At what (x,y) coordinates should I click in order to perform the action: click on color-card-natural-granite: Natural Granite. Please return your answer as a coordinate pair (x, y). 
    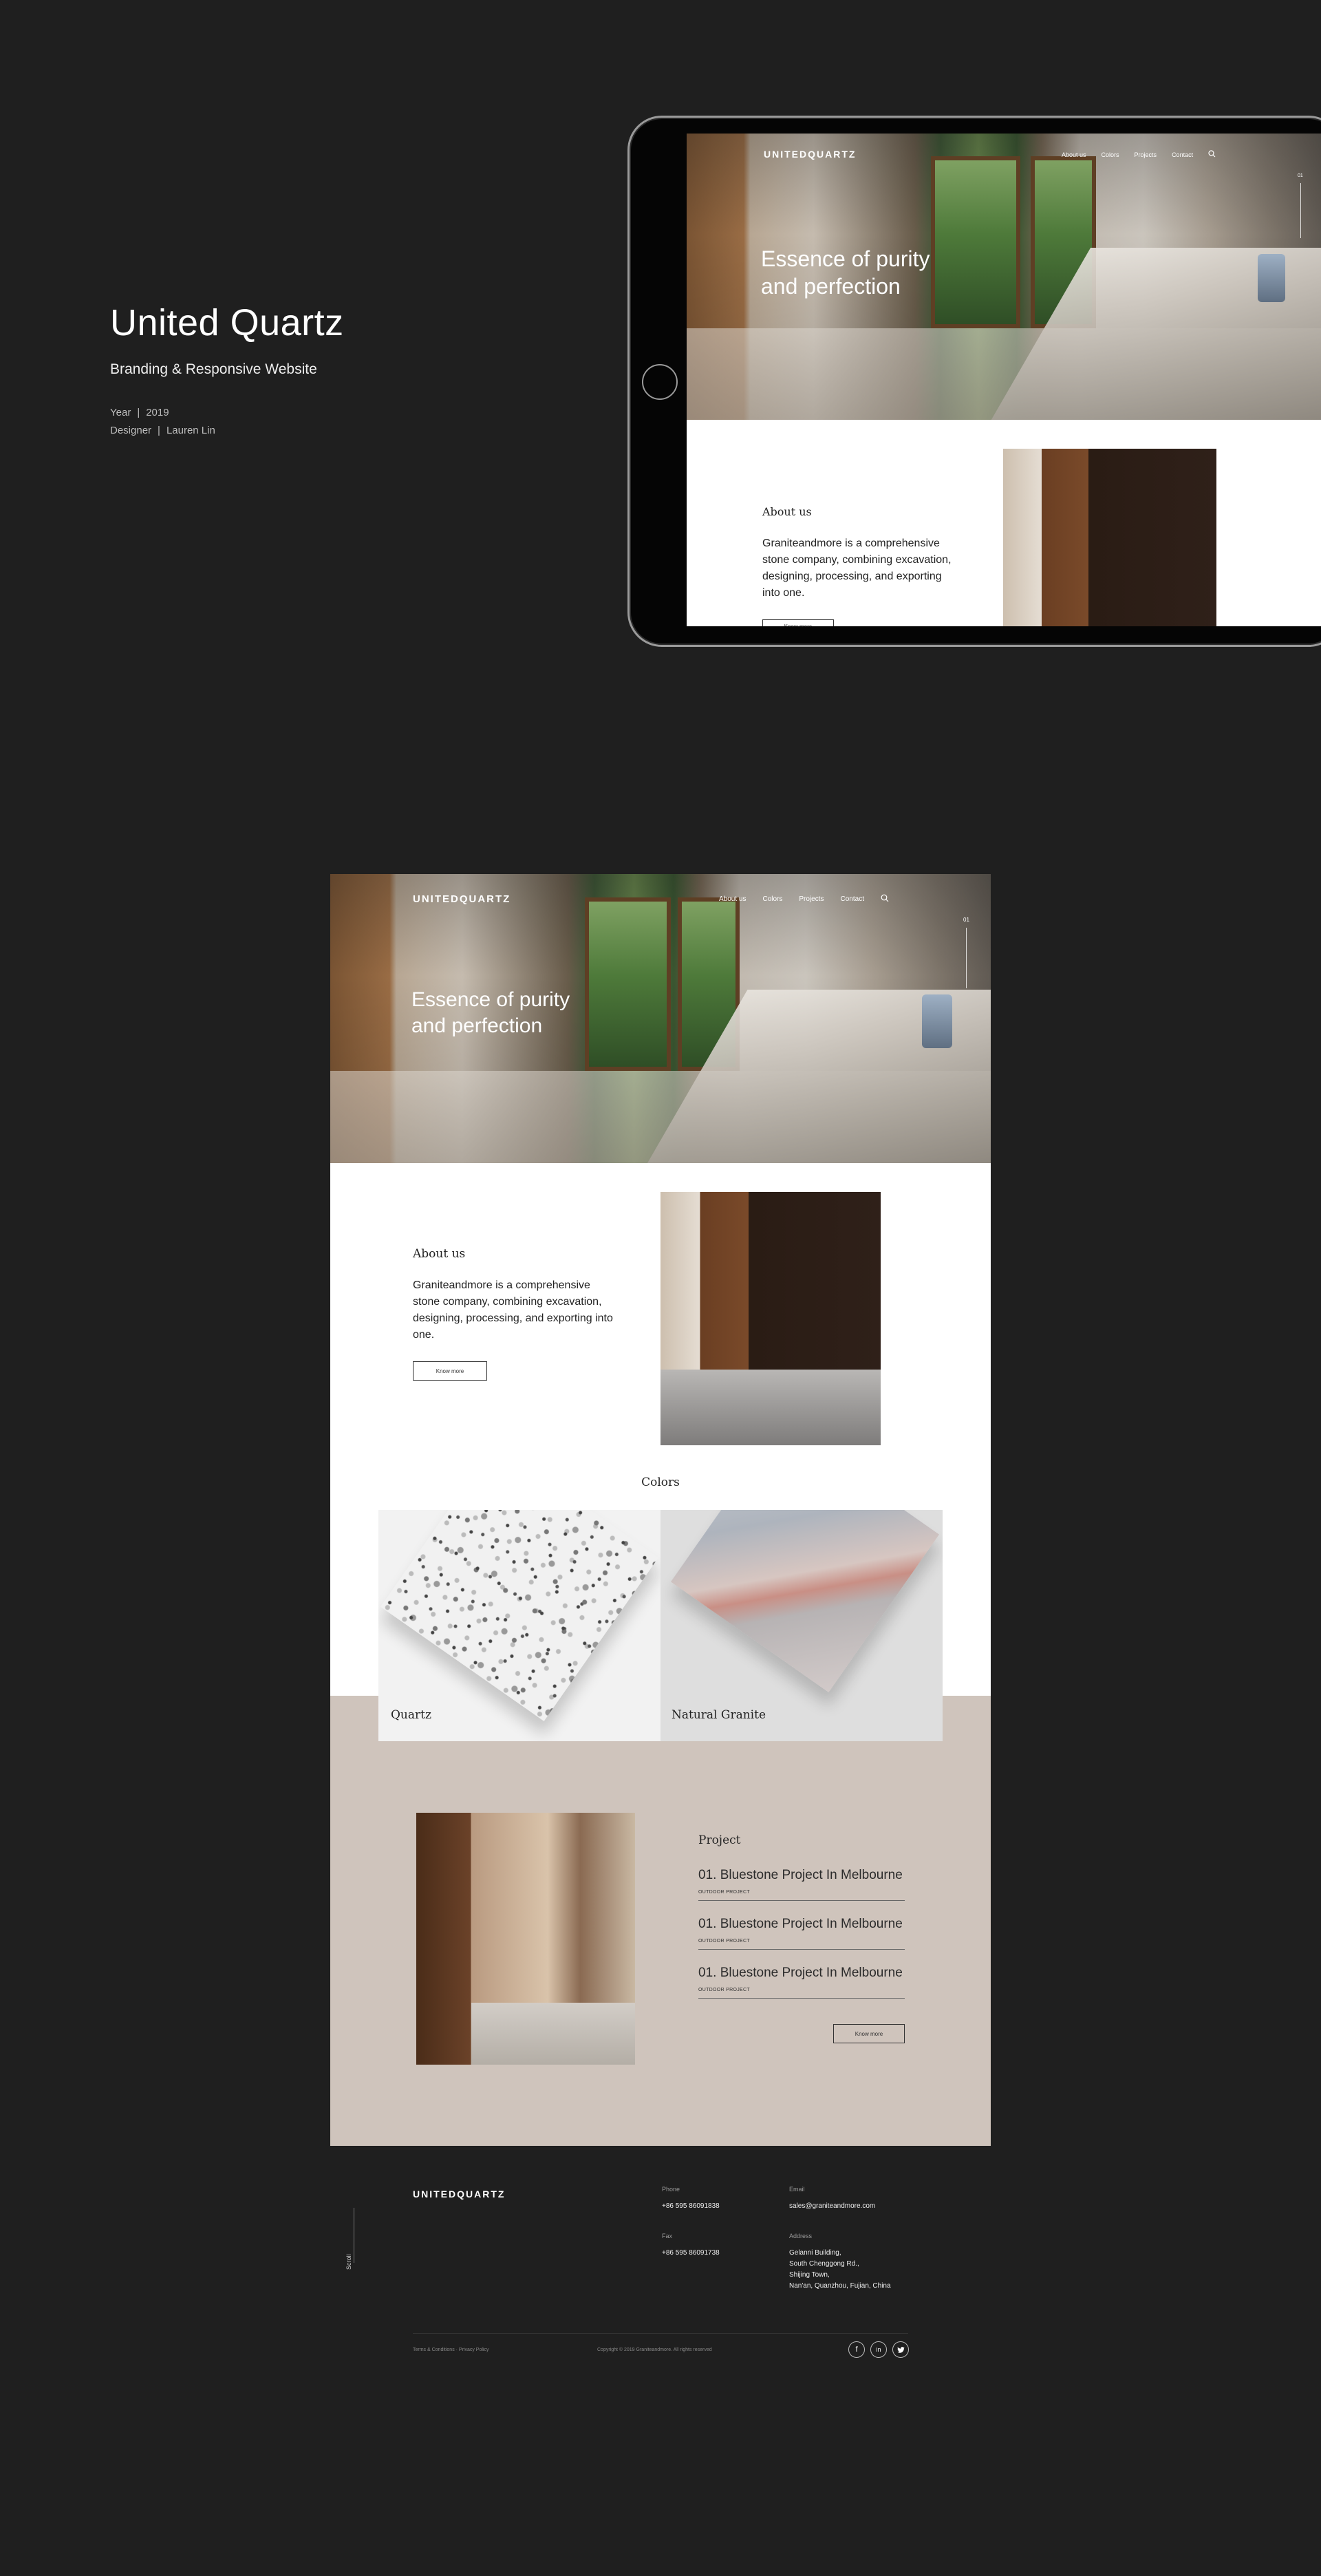
    Looking at the image, I should click on (801, 1625).